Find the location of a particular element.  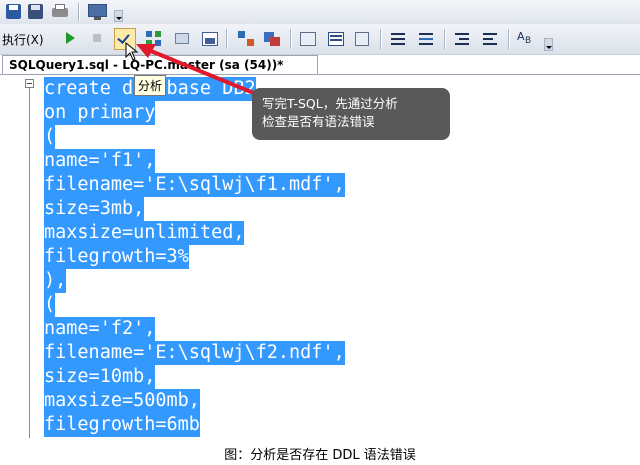

code-line: on primary is located at coordinates (100, 113).